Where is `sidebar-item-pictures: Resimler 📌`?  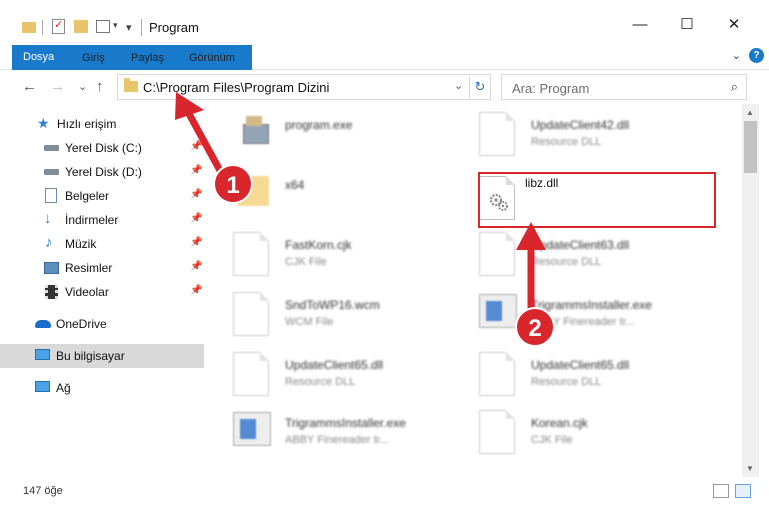 sidebar-item-pictures: Resimler 📌 is located at coordinates (102, 268).